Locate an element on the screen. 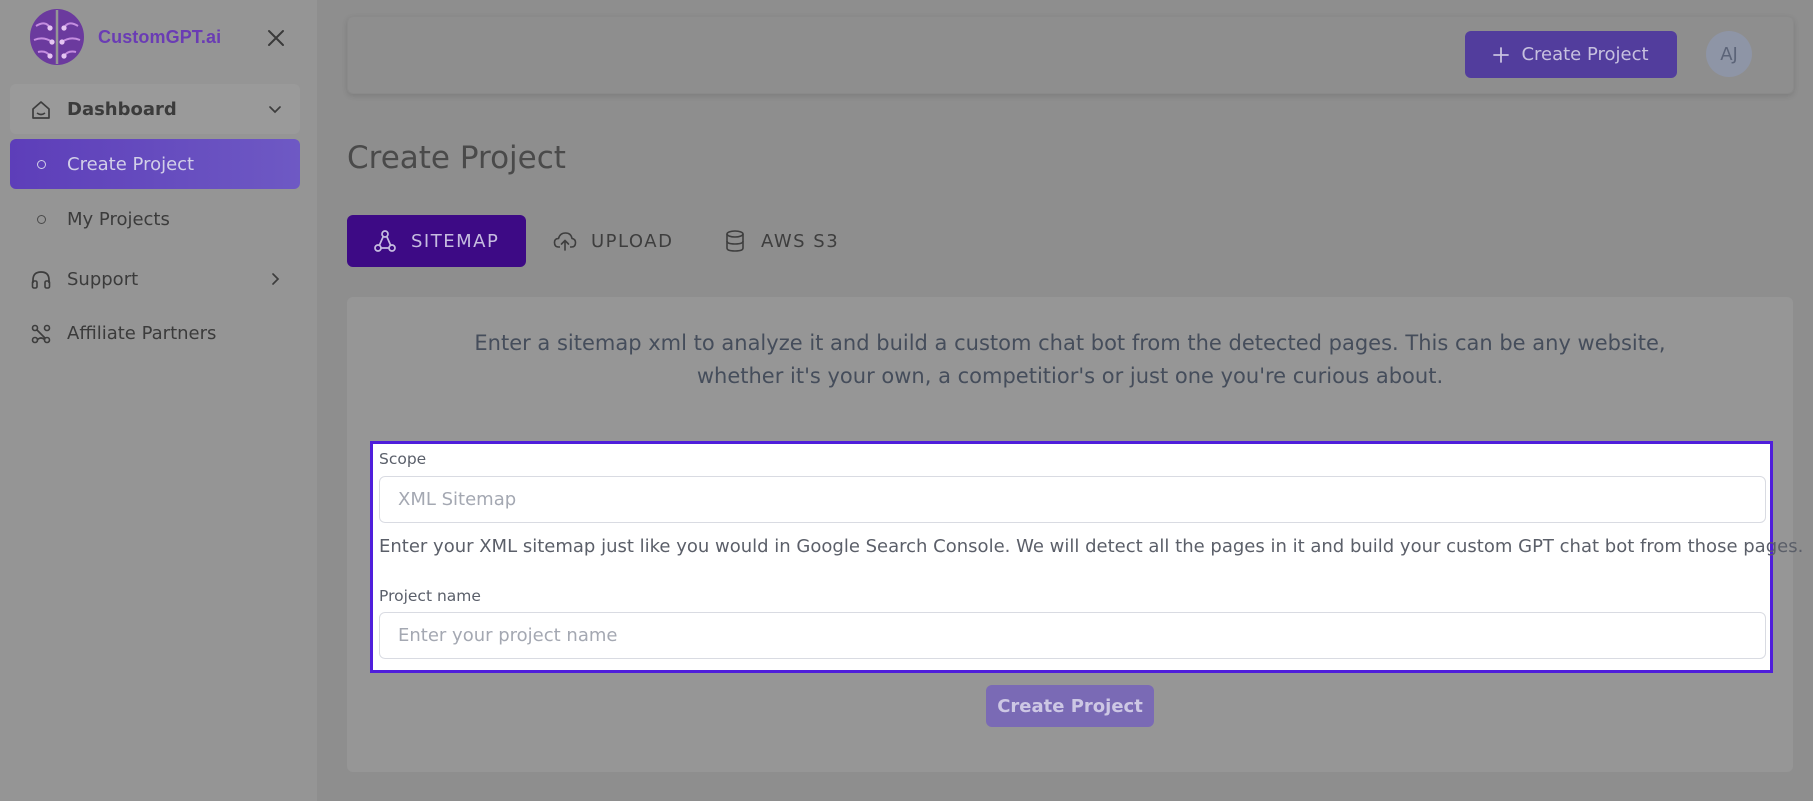 The height and width of the screenshot is (801, 1813). tab-upload: UPLOAD is located at coordinates (613, 241).